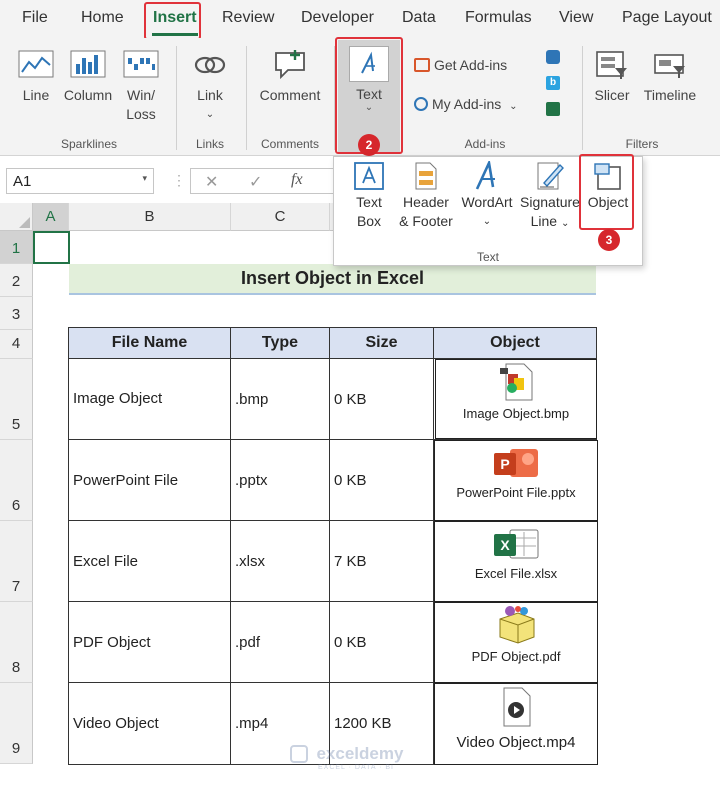 The width and height of the screenshot is (720, 790). Describe the element at coordinates (209, 144) in the screenshot. I see `links-group-label: Links` at that location.